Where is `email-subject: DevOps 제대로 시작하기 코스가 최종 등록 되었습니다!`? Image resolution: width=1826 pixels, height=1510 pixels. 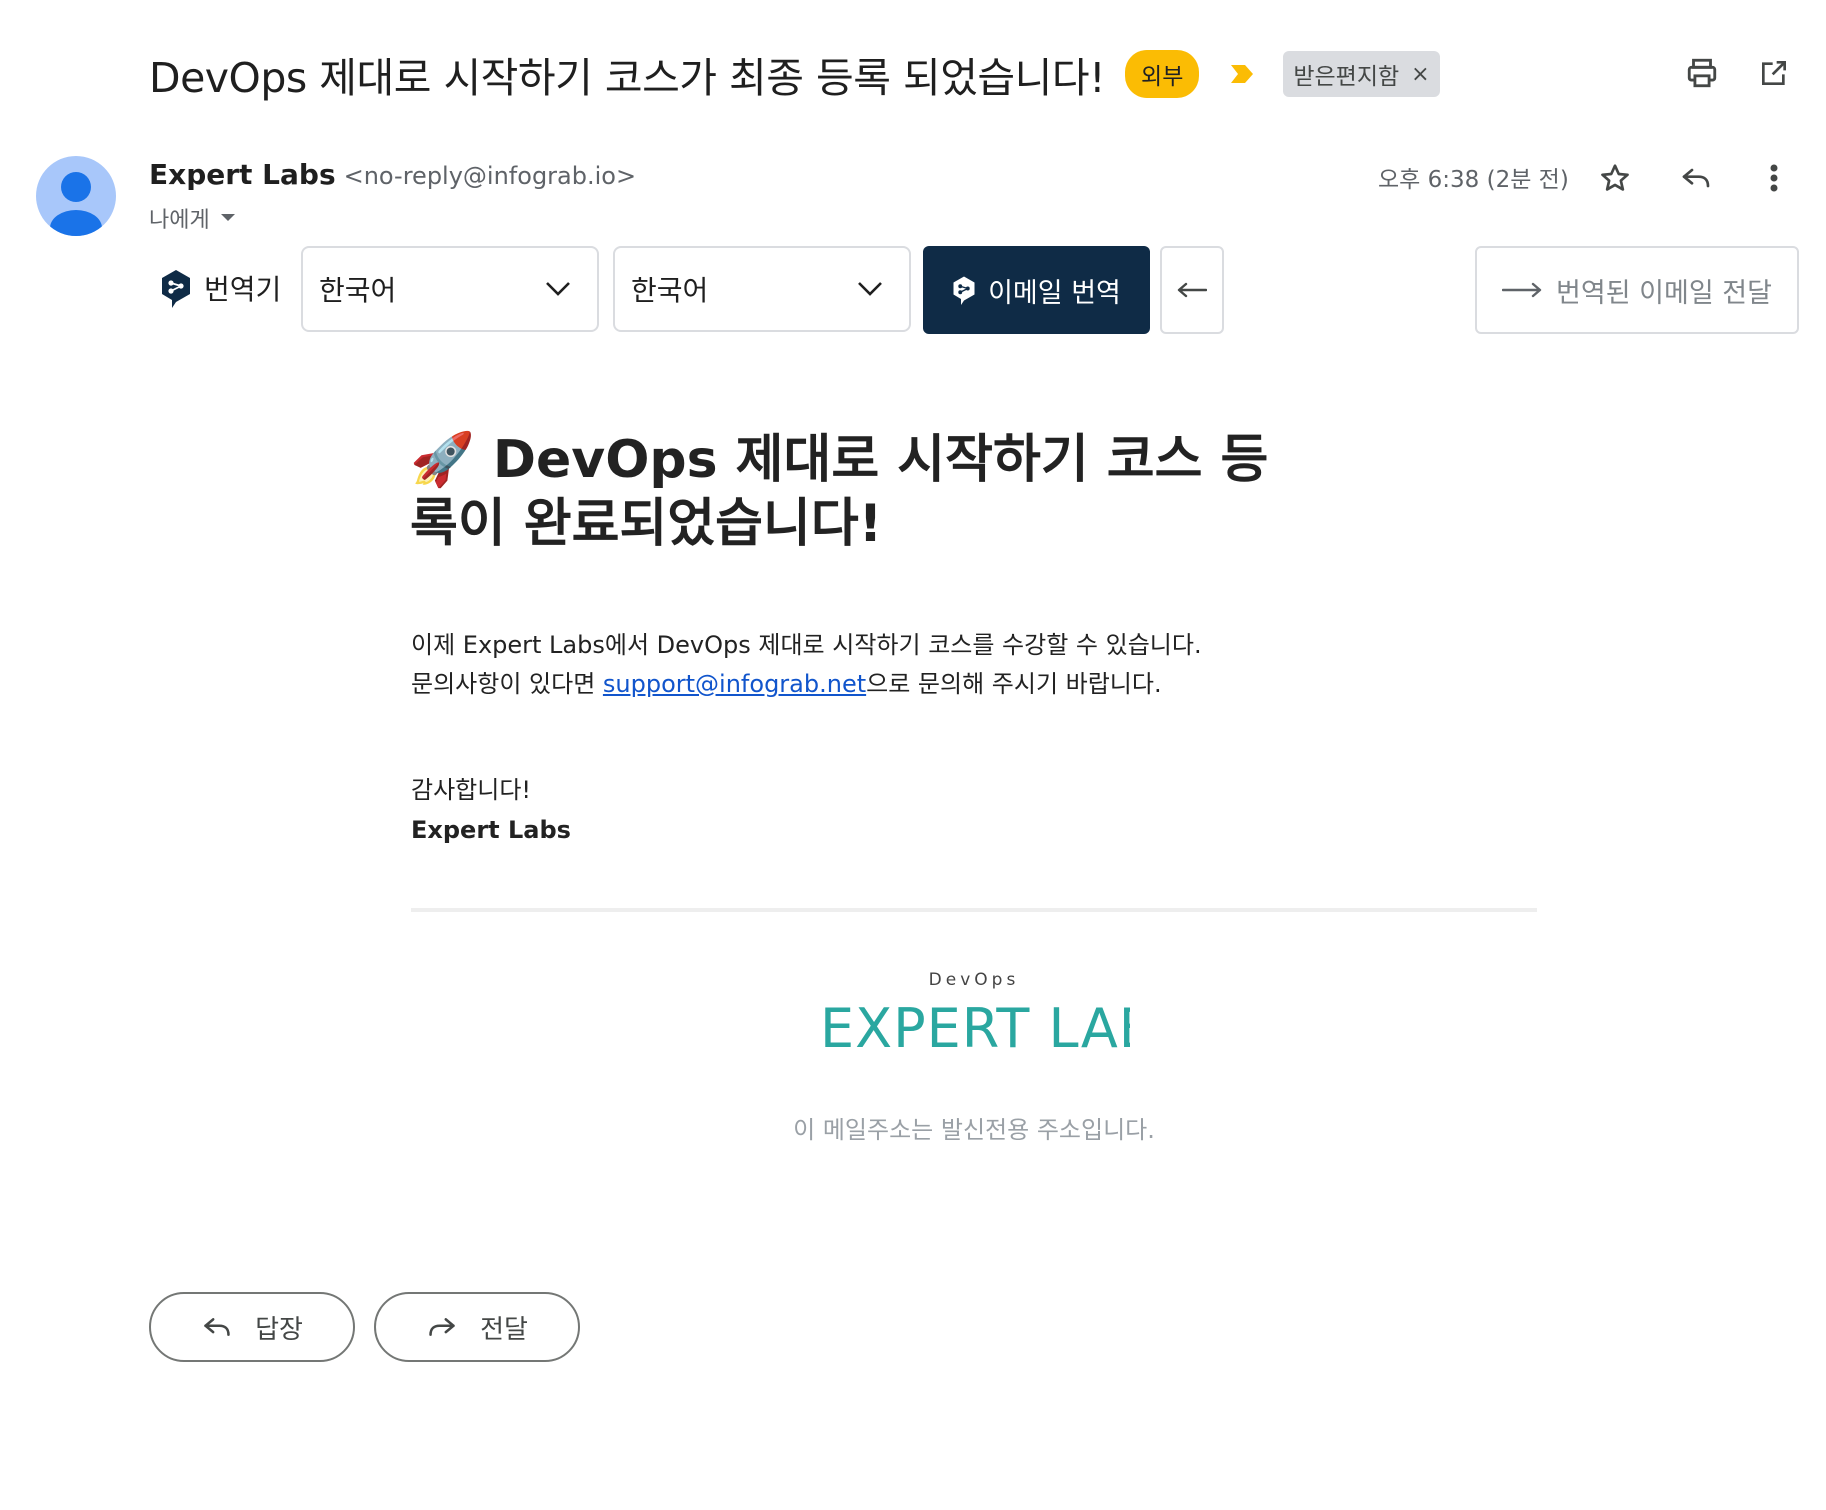
email-subject: DevOps 제대로 시작하기 코스가 최종 등록 되었습니다! is located at coordinates (627, 78).